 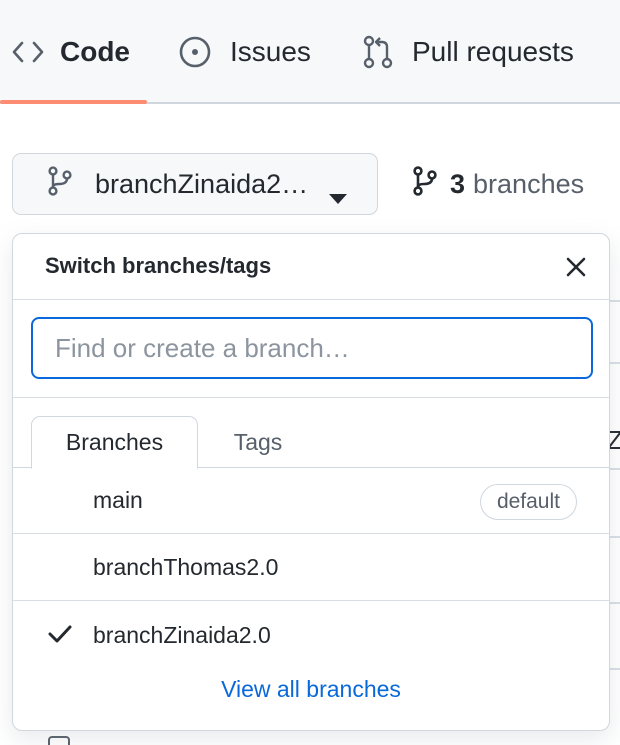 What do you see at coordinates (493, 51) in the screenshot?
I see `tab-pull-requests-label: Pull requests` at bounding box center [493, 51].